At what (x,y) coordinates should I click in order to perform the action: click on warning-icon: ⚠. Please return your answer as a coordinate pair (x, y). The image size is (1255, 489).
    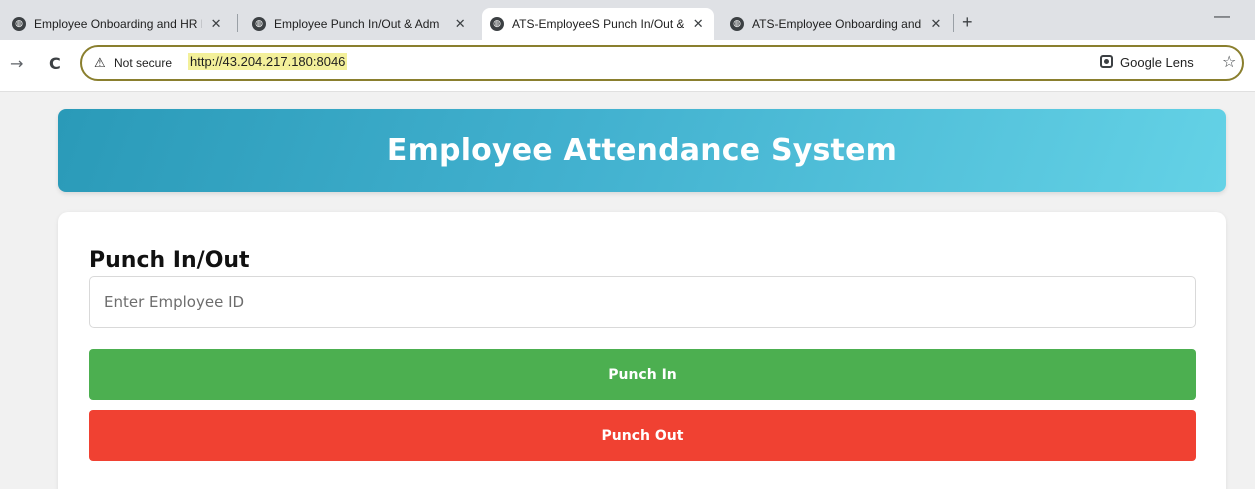
    Looking at the image, I should click on (100, 63).